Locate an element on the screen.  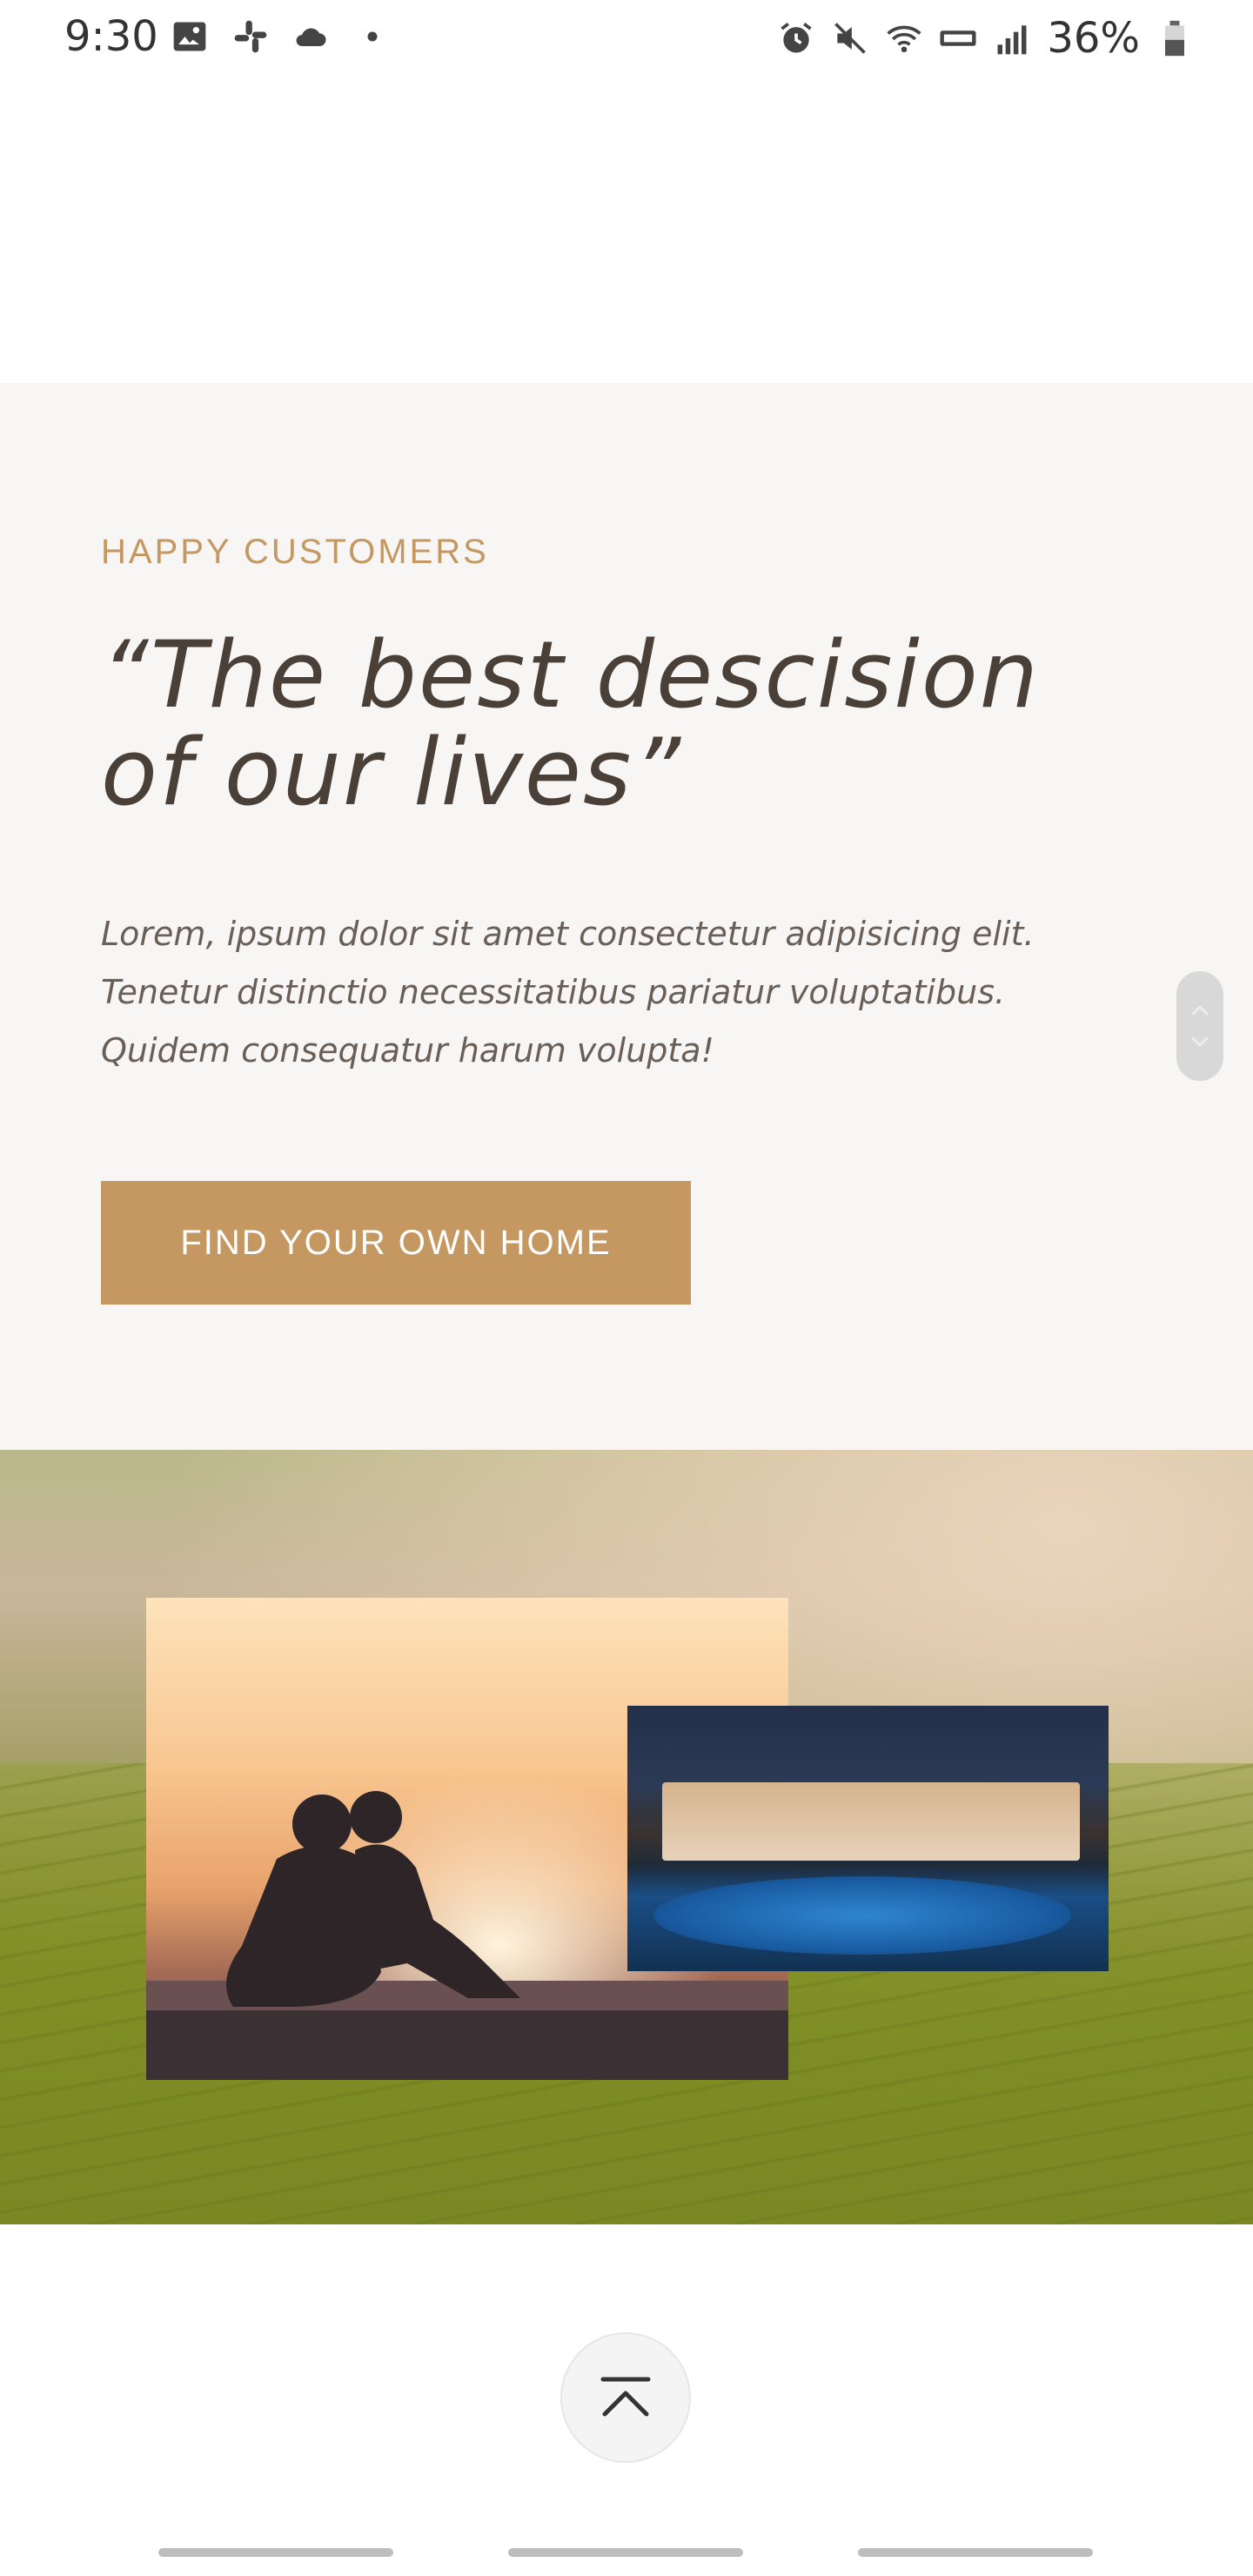
dot-icon is located at coordinates (372, 37).